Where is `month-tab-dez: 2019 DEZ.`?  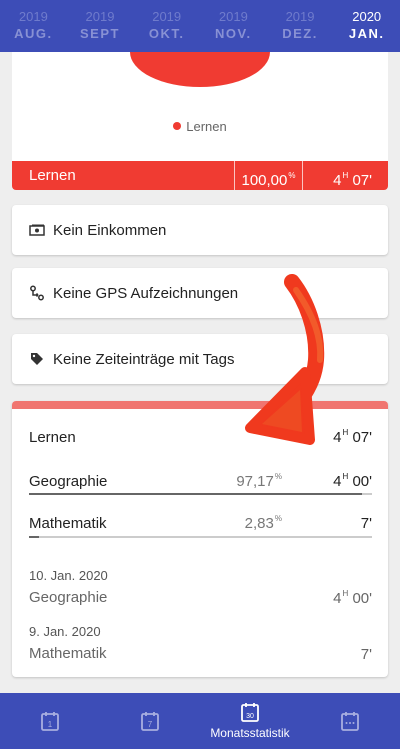 month-tab-dez: 2019 DEZ. is located at coordinates (300, 26).